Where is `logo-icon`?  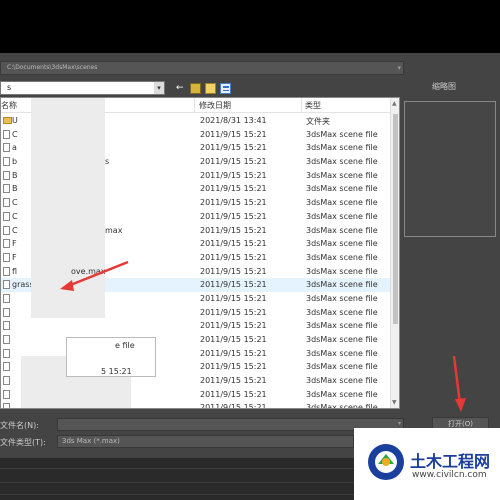
logo-icon is located at coordinates (386, 462).